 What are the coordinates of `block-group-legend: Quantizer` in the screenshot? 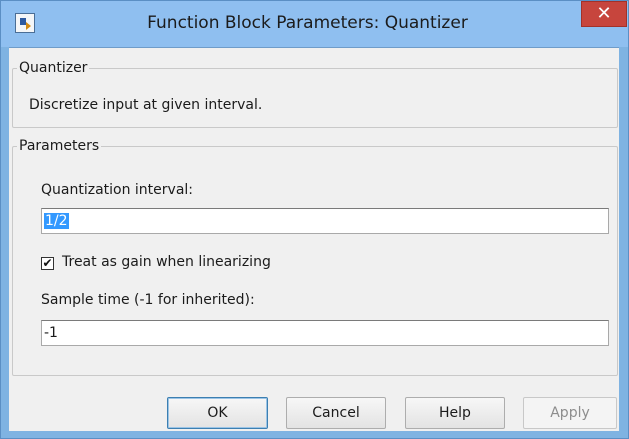 It's located at (53, 68).